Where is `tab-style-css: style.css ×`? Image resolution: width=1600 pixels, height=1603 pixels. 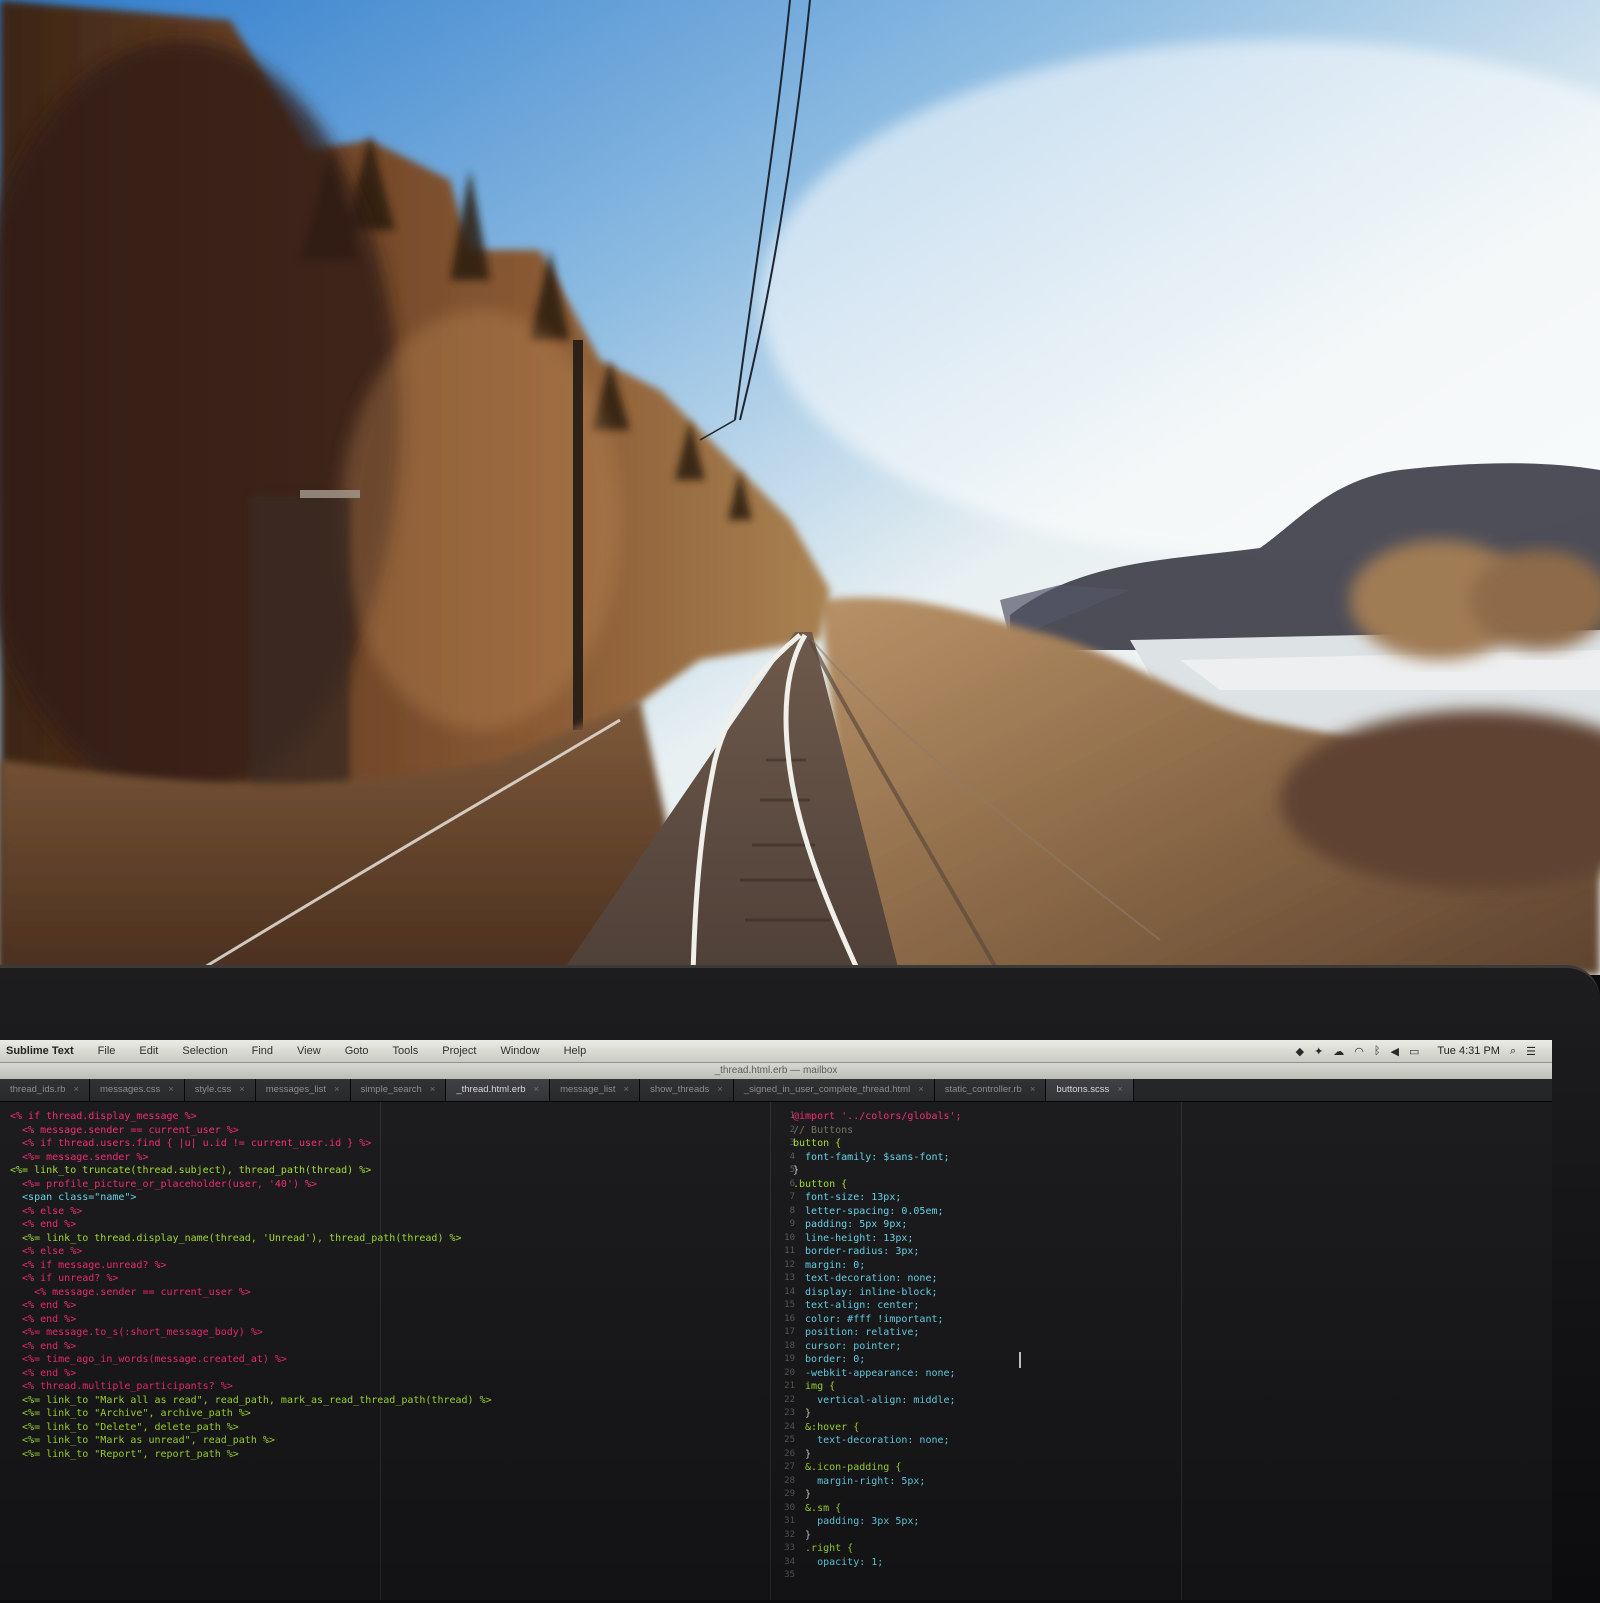 tab-style-css: style.css × is located at coordinates (220, 1090).